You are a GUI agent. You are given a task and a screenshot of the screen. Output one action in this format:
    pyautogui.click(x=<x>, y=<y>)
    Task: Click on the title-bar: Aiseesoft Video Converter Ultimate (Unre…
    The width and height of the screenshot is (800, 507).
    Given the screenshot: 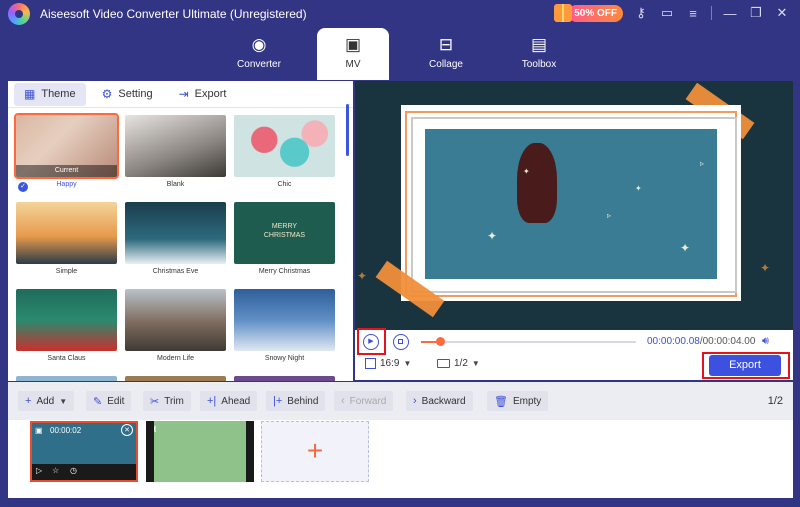 What is the action you would take?
    pyautogui.click(x=400, y=14)
    